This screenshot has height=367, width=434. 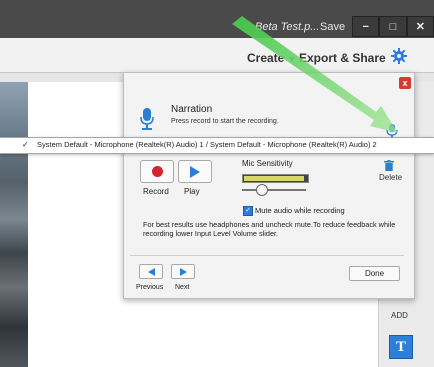 What do you see at coordinates (150, 287) in the screenshot?
I see `previous-label: Previous` at bounding box center [150, 287].